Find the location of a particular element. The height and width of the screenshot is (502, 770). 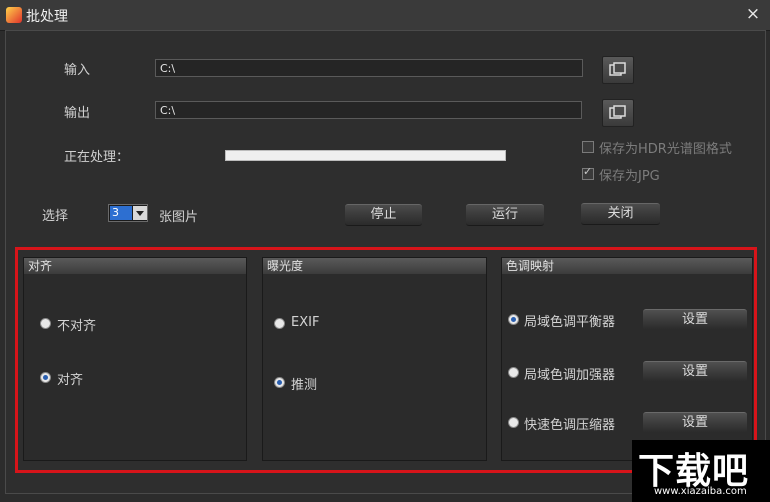

image-count-value: 3 is located at coordinates (121, 213).